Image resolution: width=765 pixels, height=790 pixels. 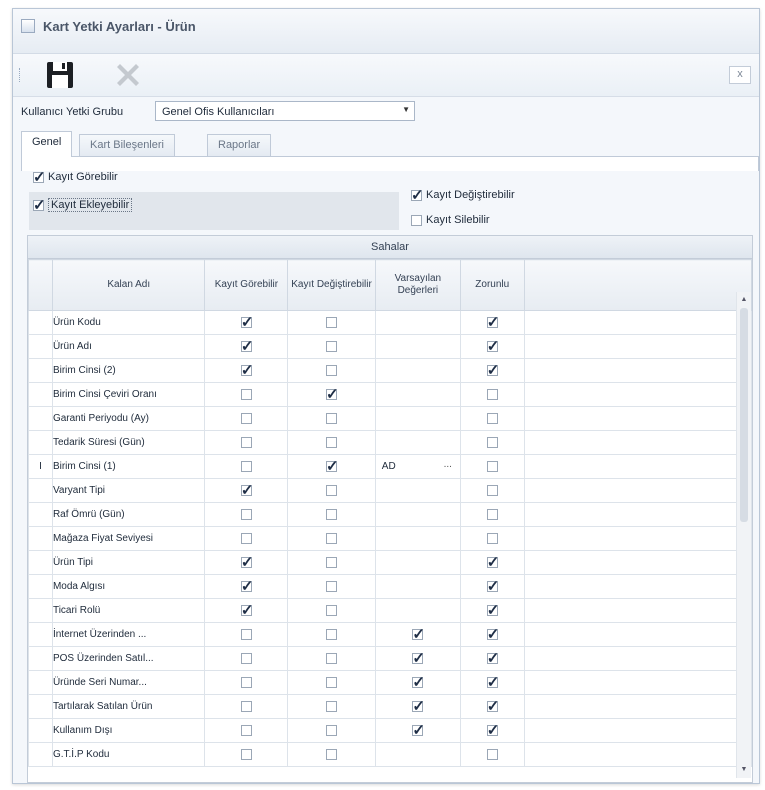 What do you see at coordinates (331, 285) in the screenshot?
I see `col-edit: Kayıt Değiştirebilir` at bounding box center [331, 285].